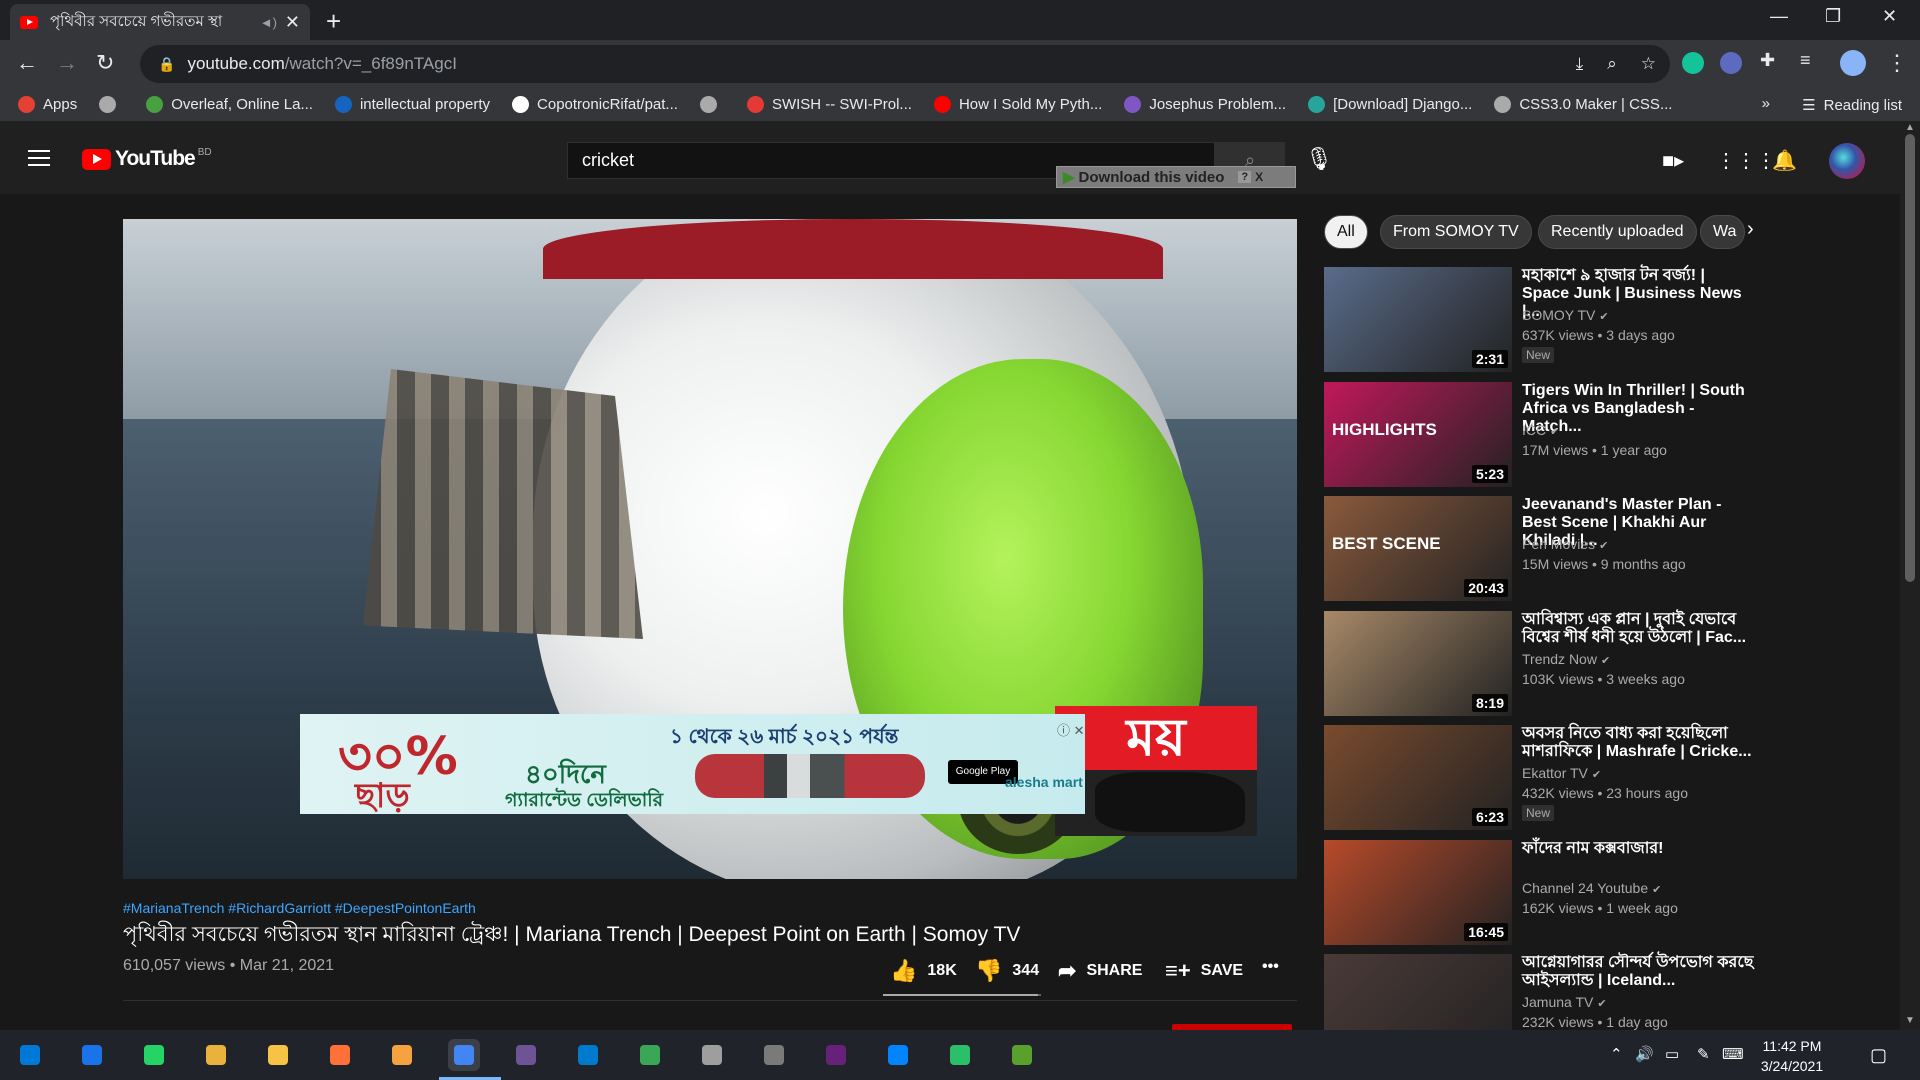 This screenshot has width=1920, height=1080. Describe the element at coordinates (160, 22) in the screenshot. I see `browser-tab: পৃথিবীর সবচেয়ে গভীরতম স্থা ◄) ✕` at that location.